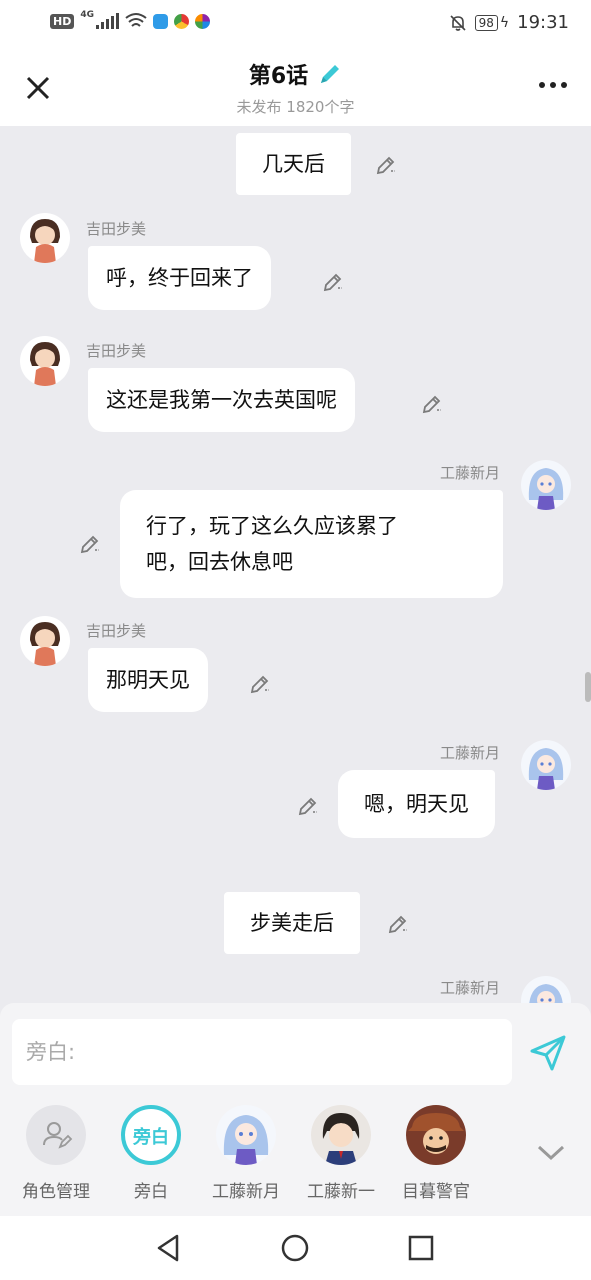 Image resolution: width=591 pixels, height=1280 pixels. I want to click on role-shinichi-button: 工藤新一, so click(341, 1153).